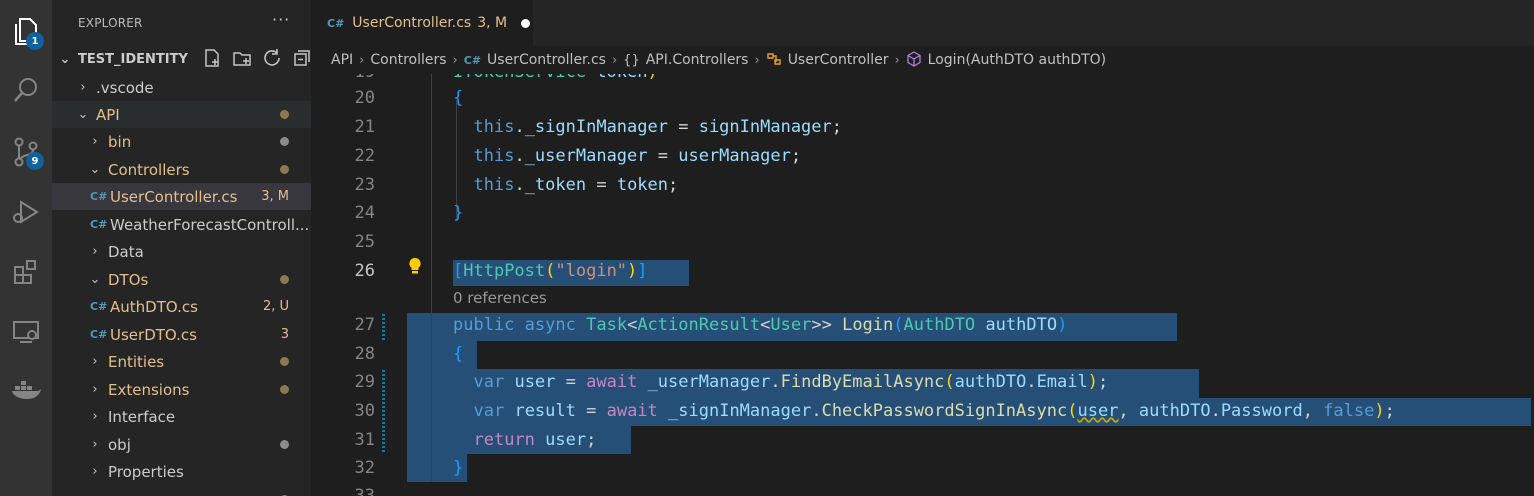  Describe the element at coordinates (526, 23) in the screenshot. I see `unsaved-dot-icon` at that location.